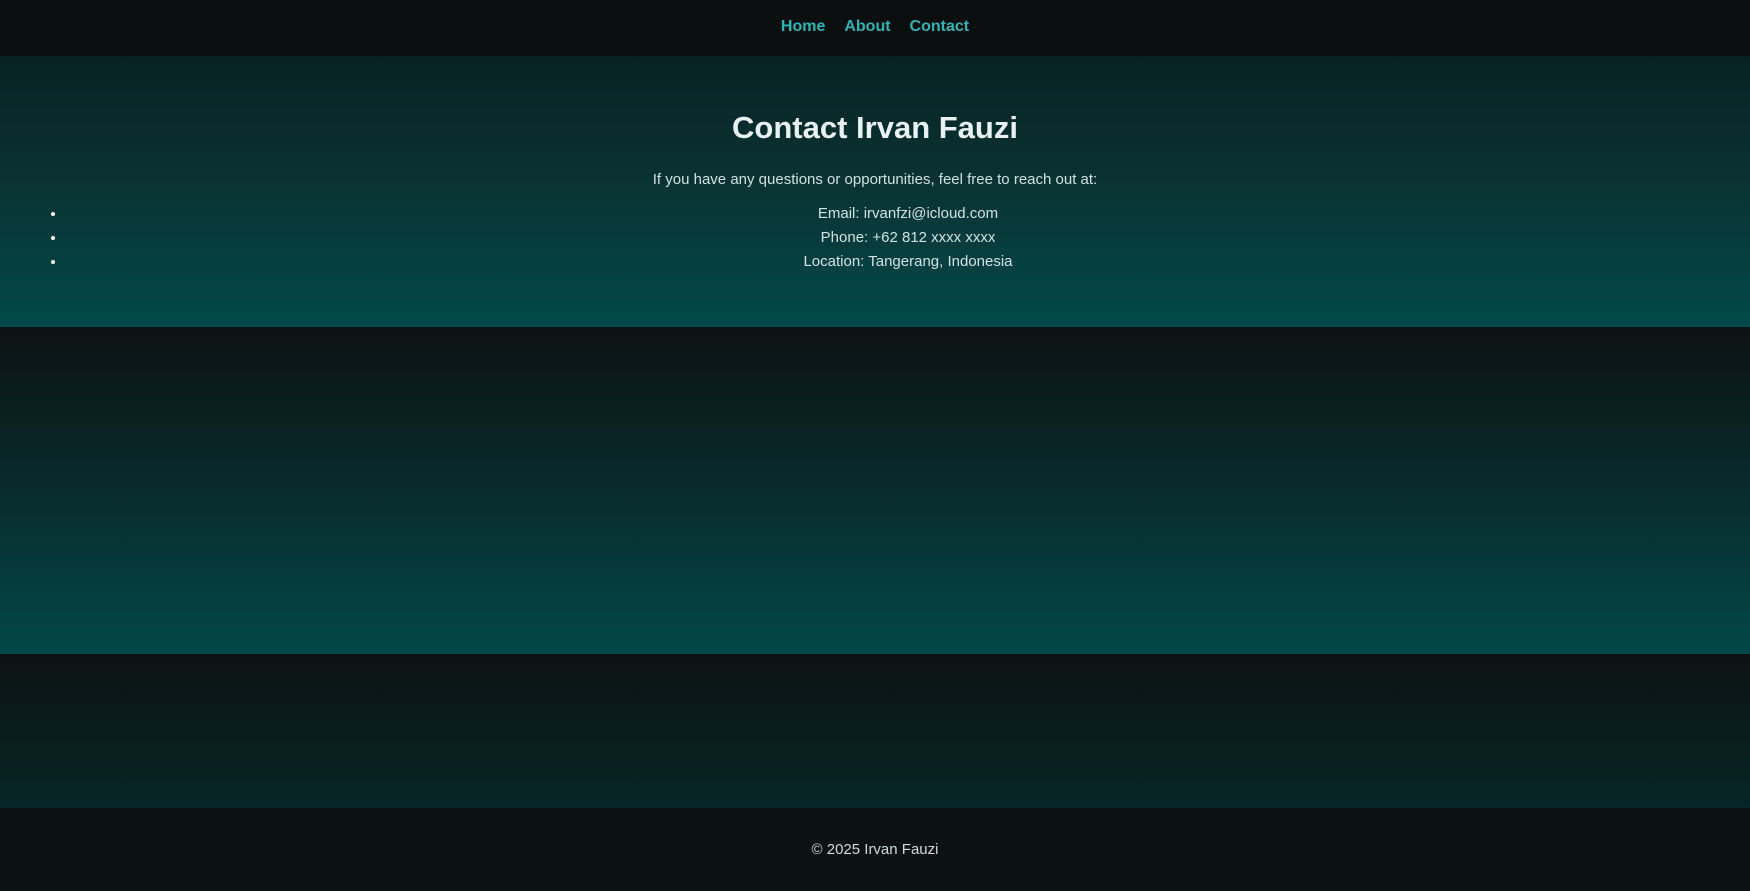 The height and width of the screenshot is (891, 1750). Describe the element at coordinates (875, 127) in the screenshot. I see `page-title: Contact Irvan Fauzi` at that location.